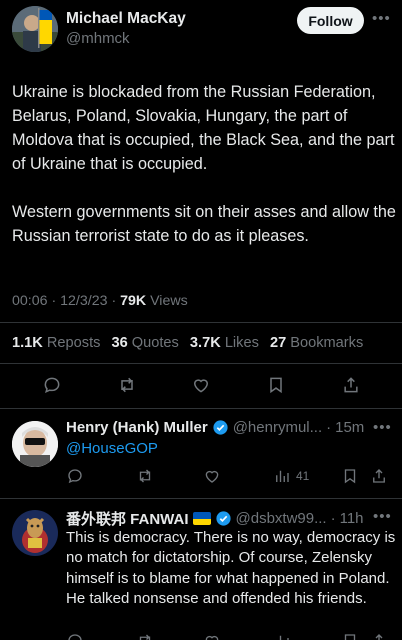 This screenshot has height=640, width=402. I want to click on likes-stat: 3.7K Likes, so click(224, 343).